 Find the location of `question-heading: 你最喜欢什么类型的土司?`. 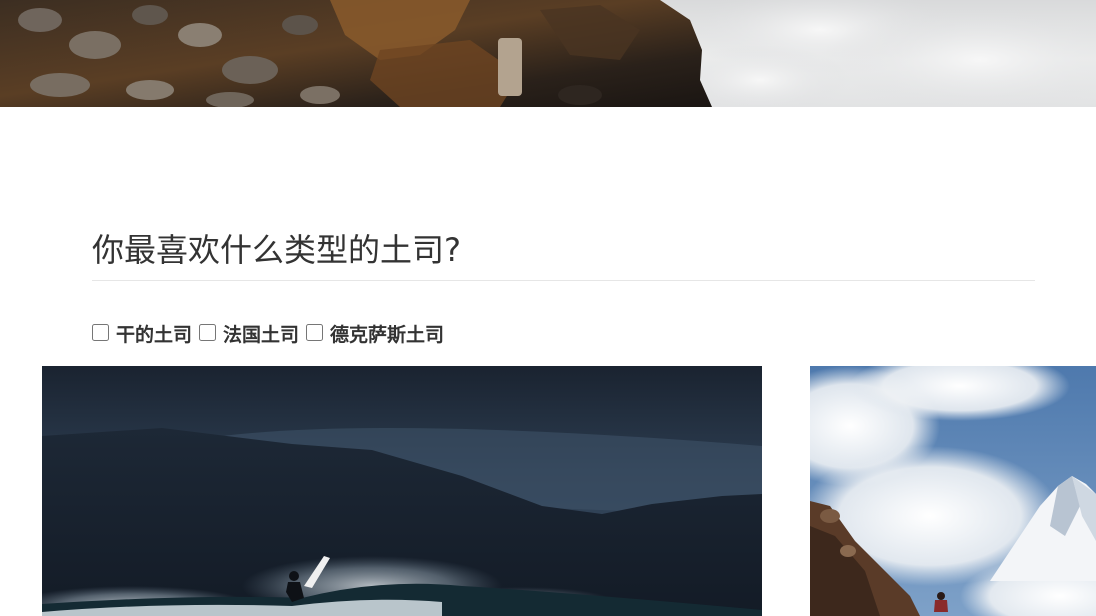

question-heading: 你最喜欢什么类型的土司? is located at coordinates (276, 250).